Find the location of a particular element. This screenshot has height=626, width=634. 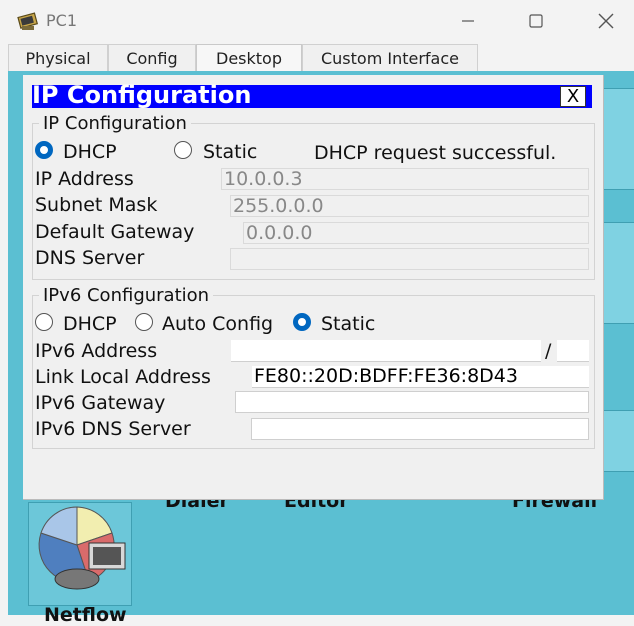

netflow-app-tile is located at coordinates (80, 554).